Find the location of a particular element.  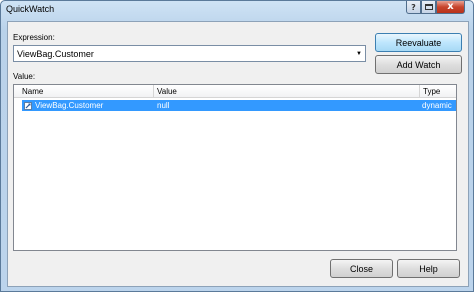

restore-caption-button is located at coordinates (428, 7).